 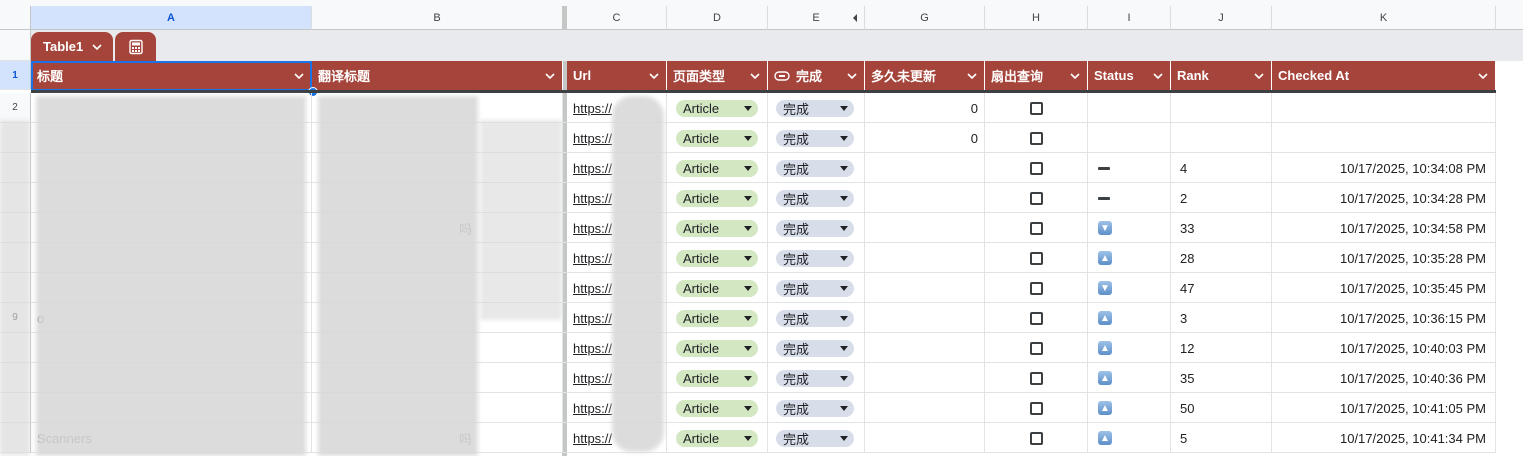 What do you see at coordinates (1129, 288) in the screenshot?
I see `status-cell: ▼` at bounding box center [1129, 288].